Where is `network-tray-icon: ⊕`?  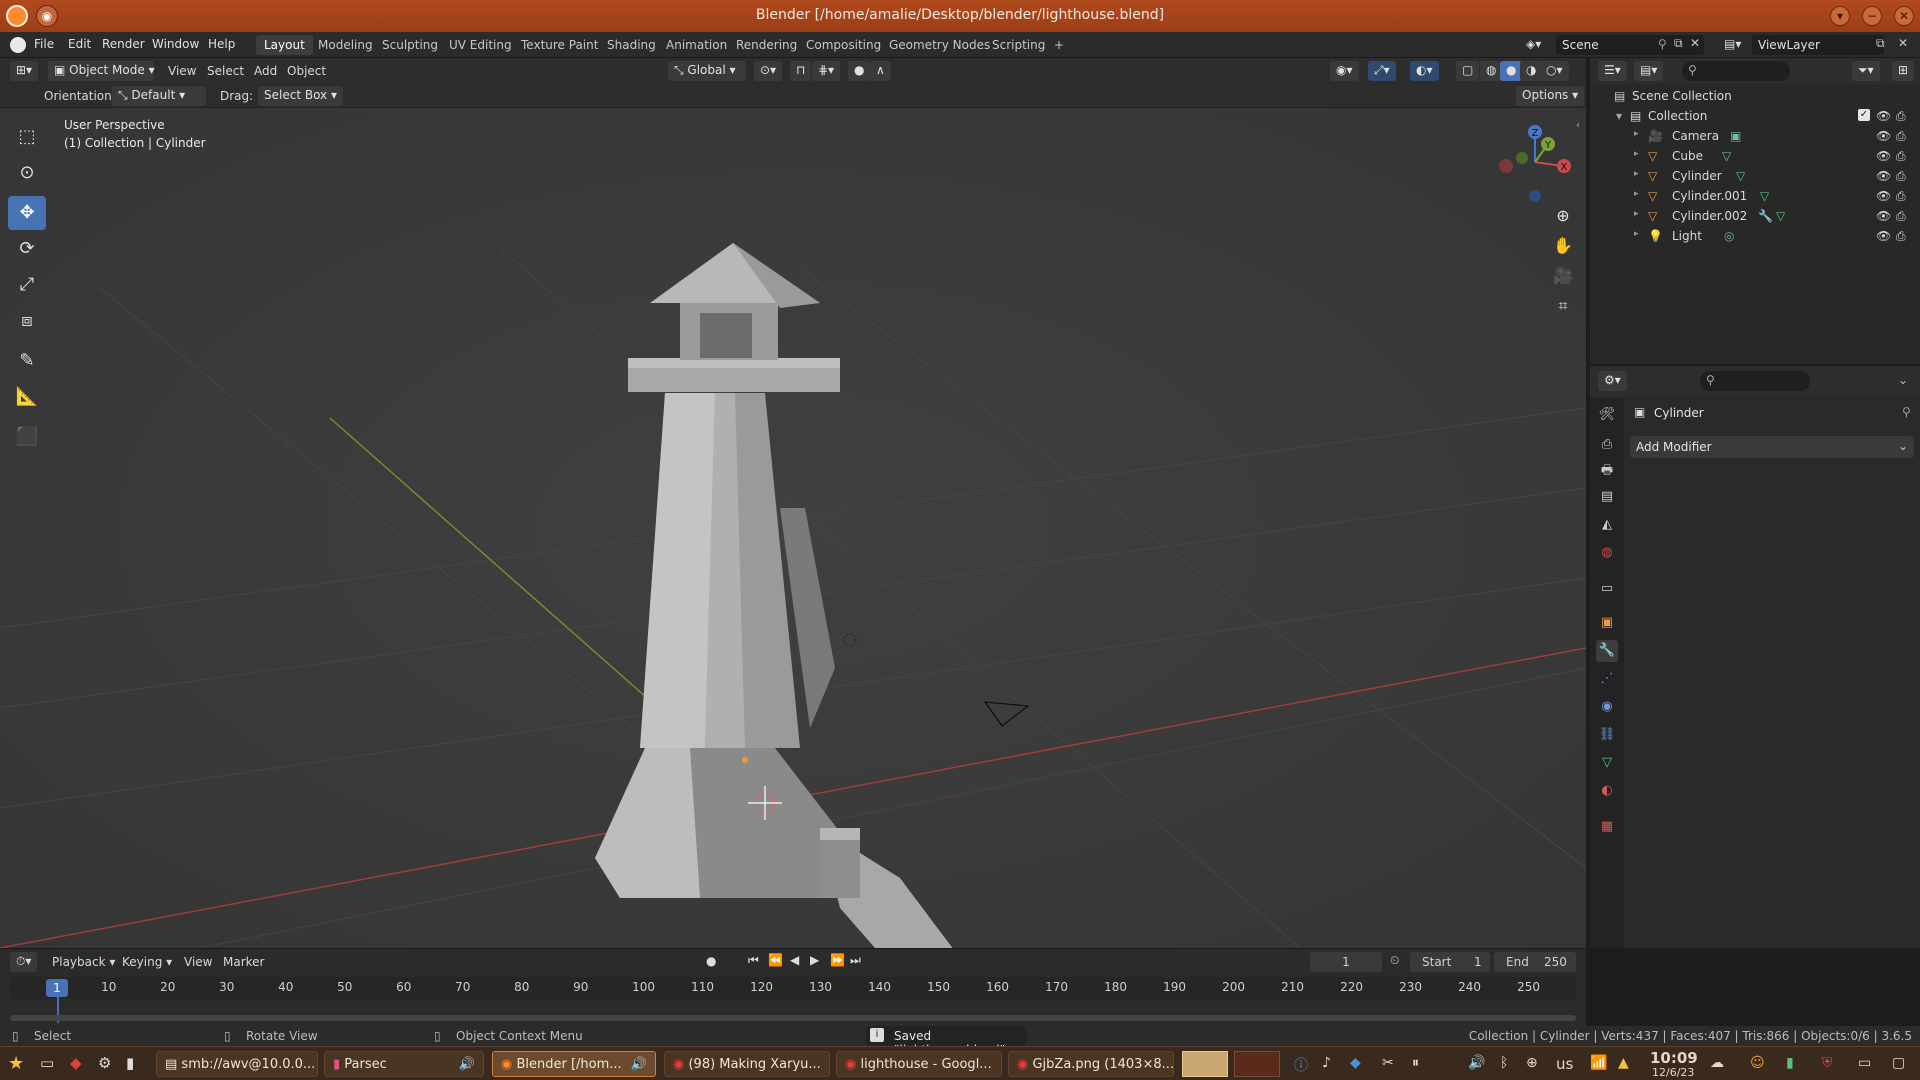 network-tray-icon: ⊕ is located at coordinates (1532, 1063).